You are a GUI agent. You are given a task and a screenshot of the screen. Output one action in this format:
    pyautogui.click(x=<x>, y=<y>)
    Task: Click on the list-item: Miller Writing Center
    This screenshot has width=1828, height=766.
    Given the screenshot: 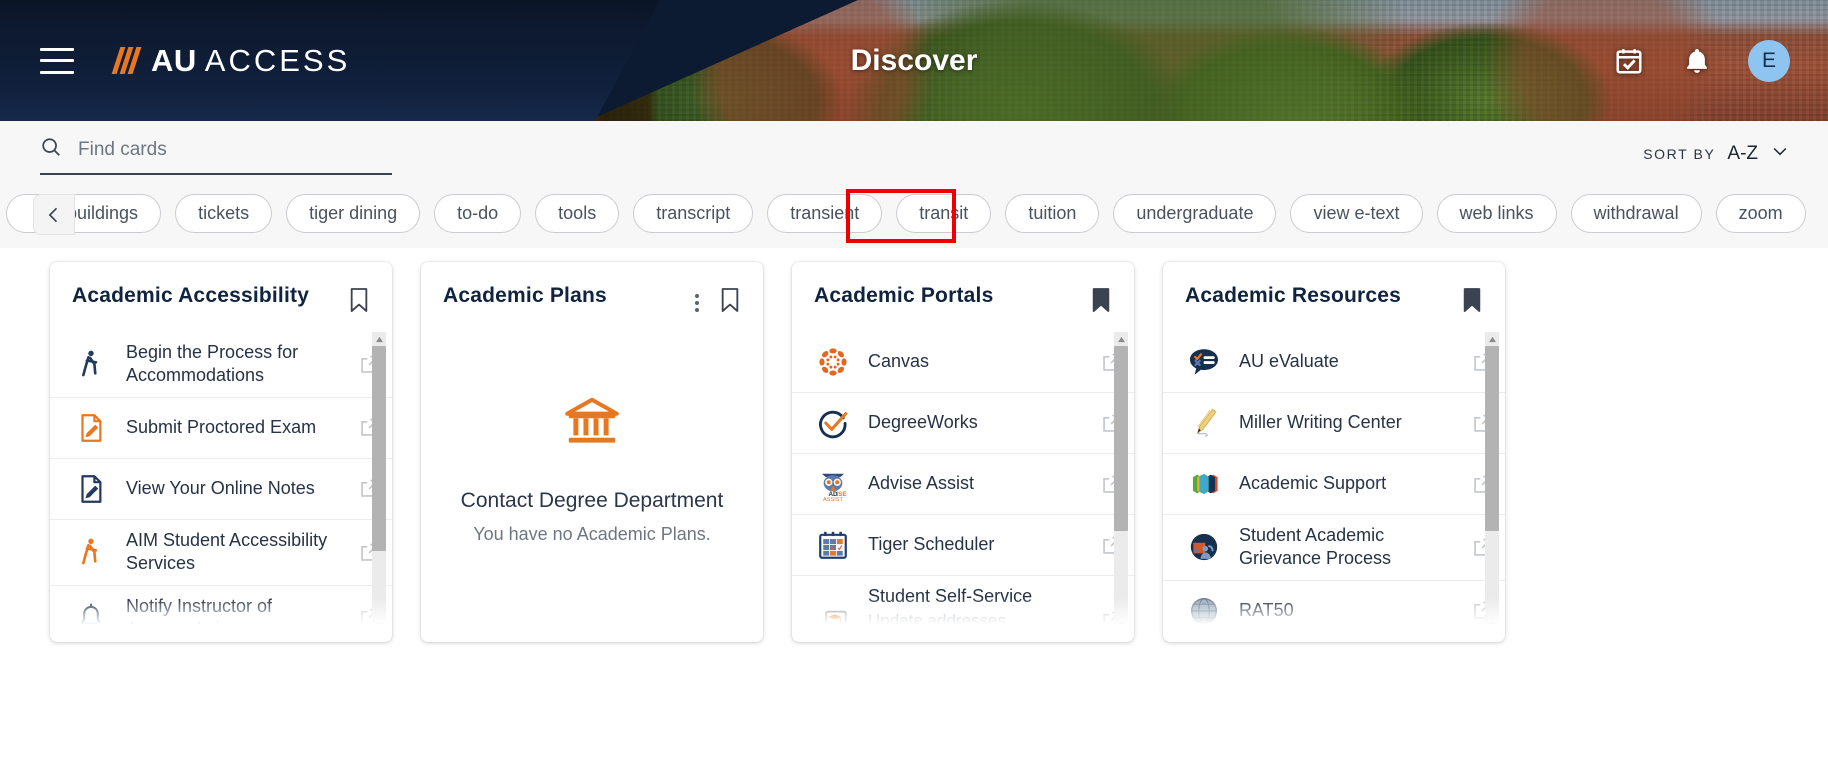 What is the action you would take?
    pyautogui.click(x=1334, y=423)
    